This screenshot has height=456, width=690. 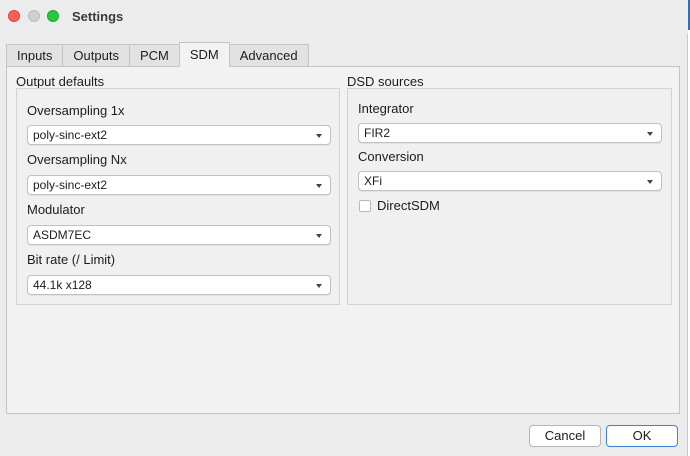 What do you see at coordinates (510, 181) in the screenshot?
I see `conversion-select: XFi` at bounding box center [510, 181].